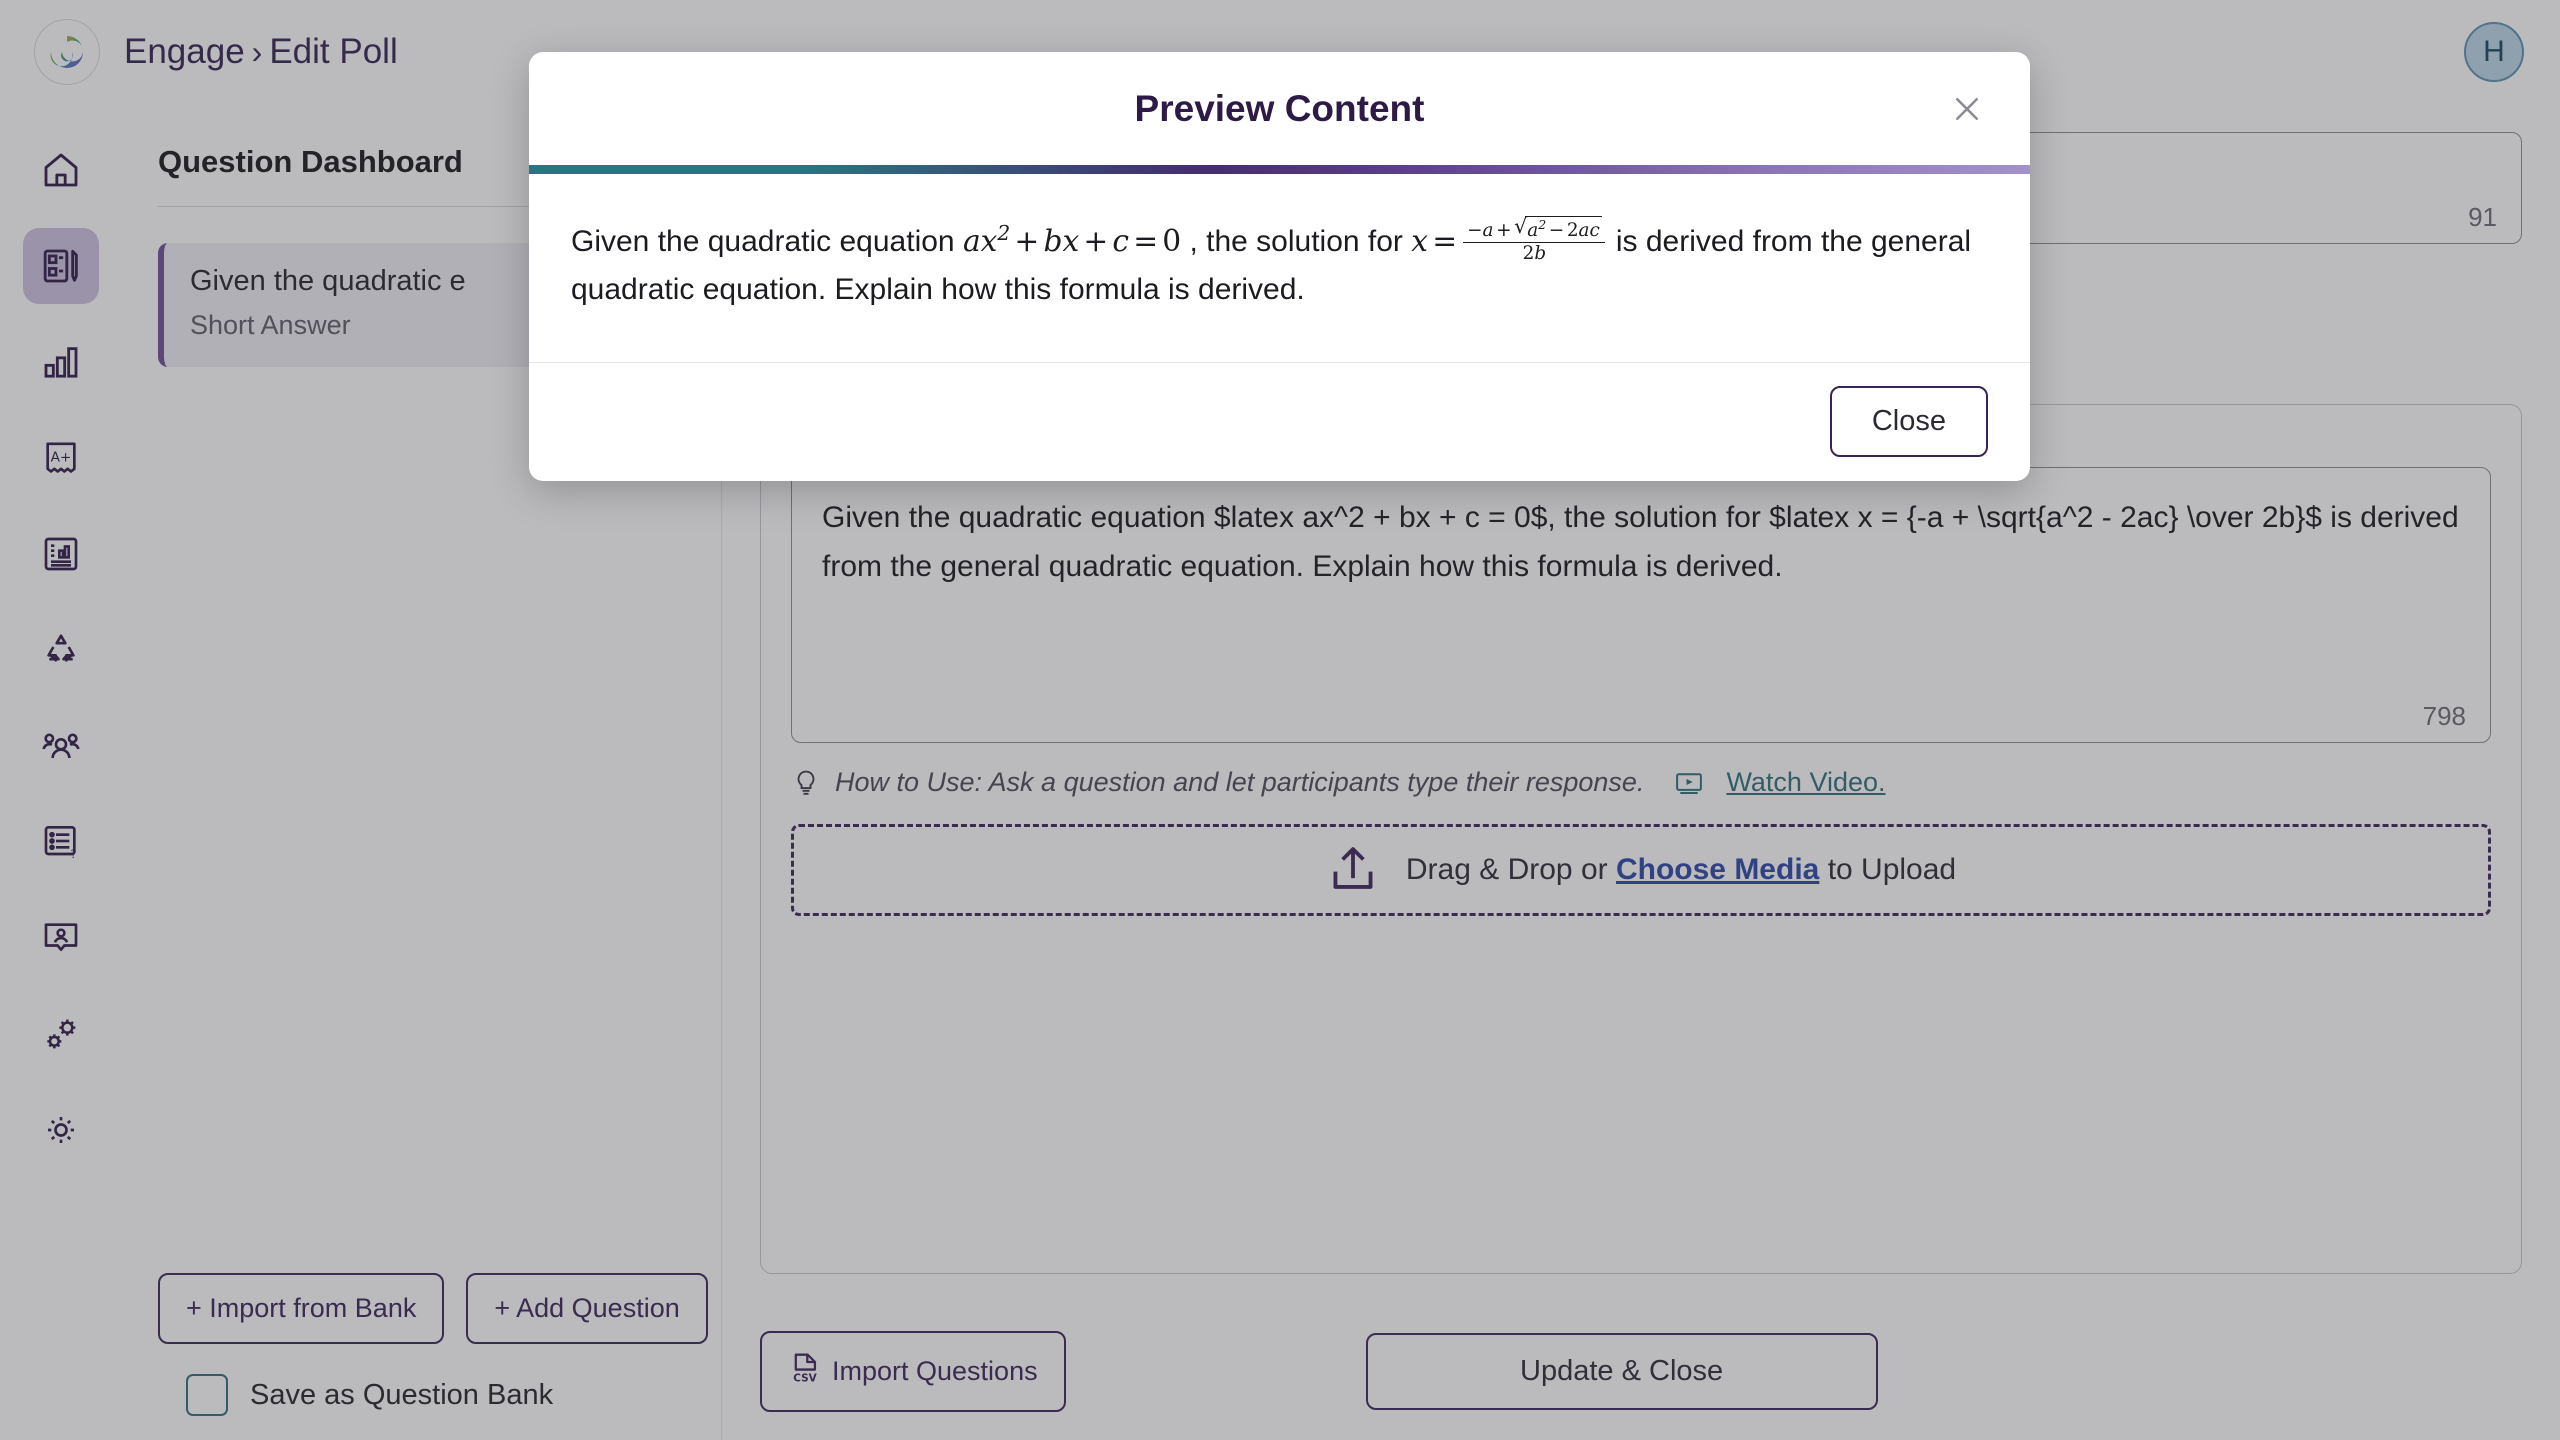 This screenshot has height=1440, width=2560. What do you see at coordinates (1072, 240) in the screenshot?
I see `preview-equation-1: ax2 + bx + c = 0` at bounding box center [1072, 240].